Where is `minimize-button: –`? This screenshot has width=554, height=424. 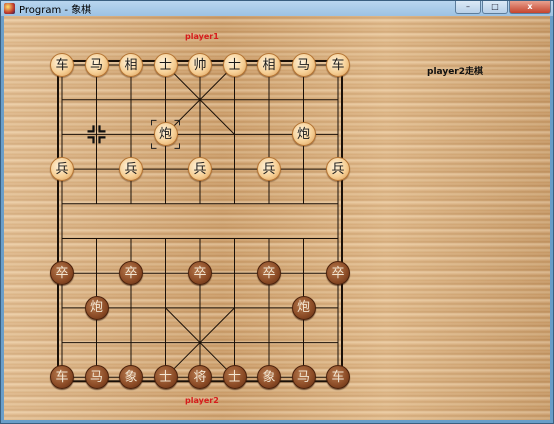 minimize-button: – is located at coordinates (468, 7).